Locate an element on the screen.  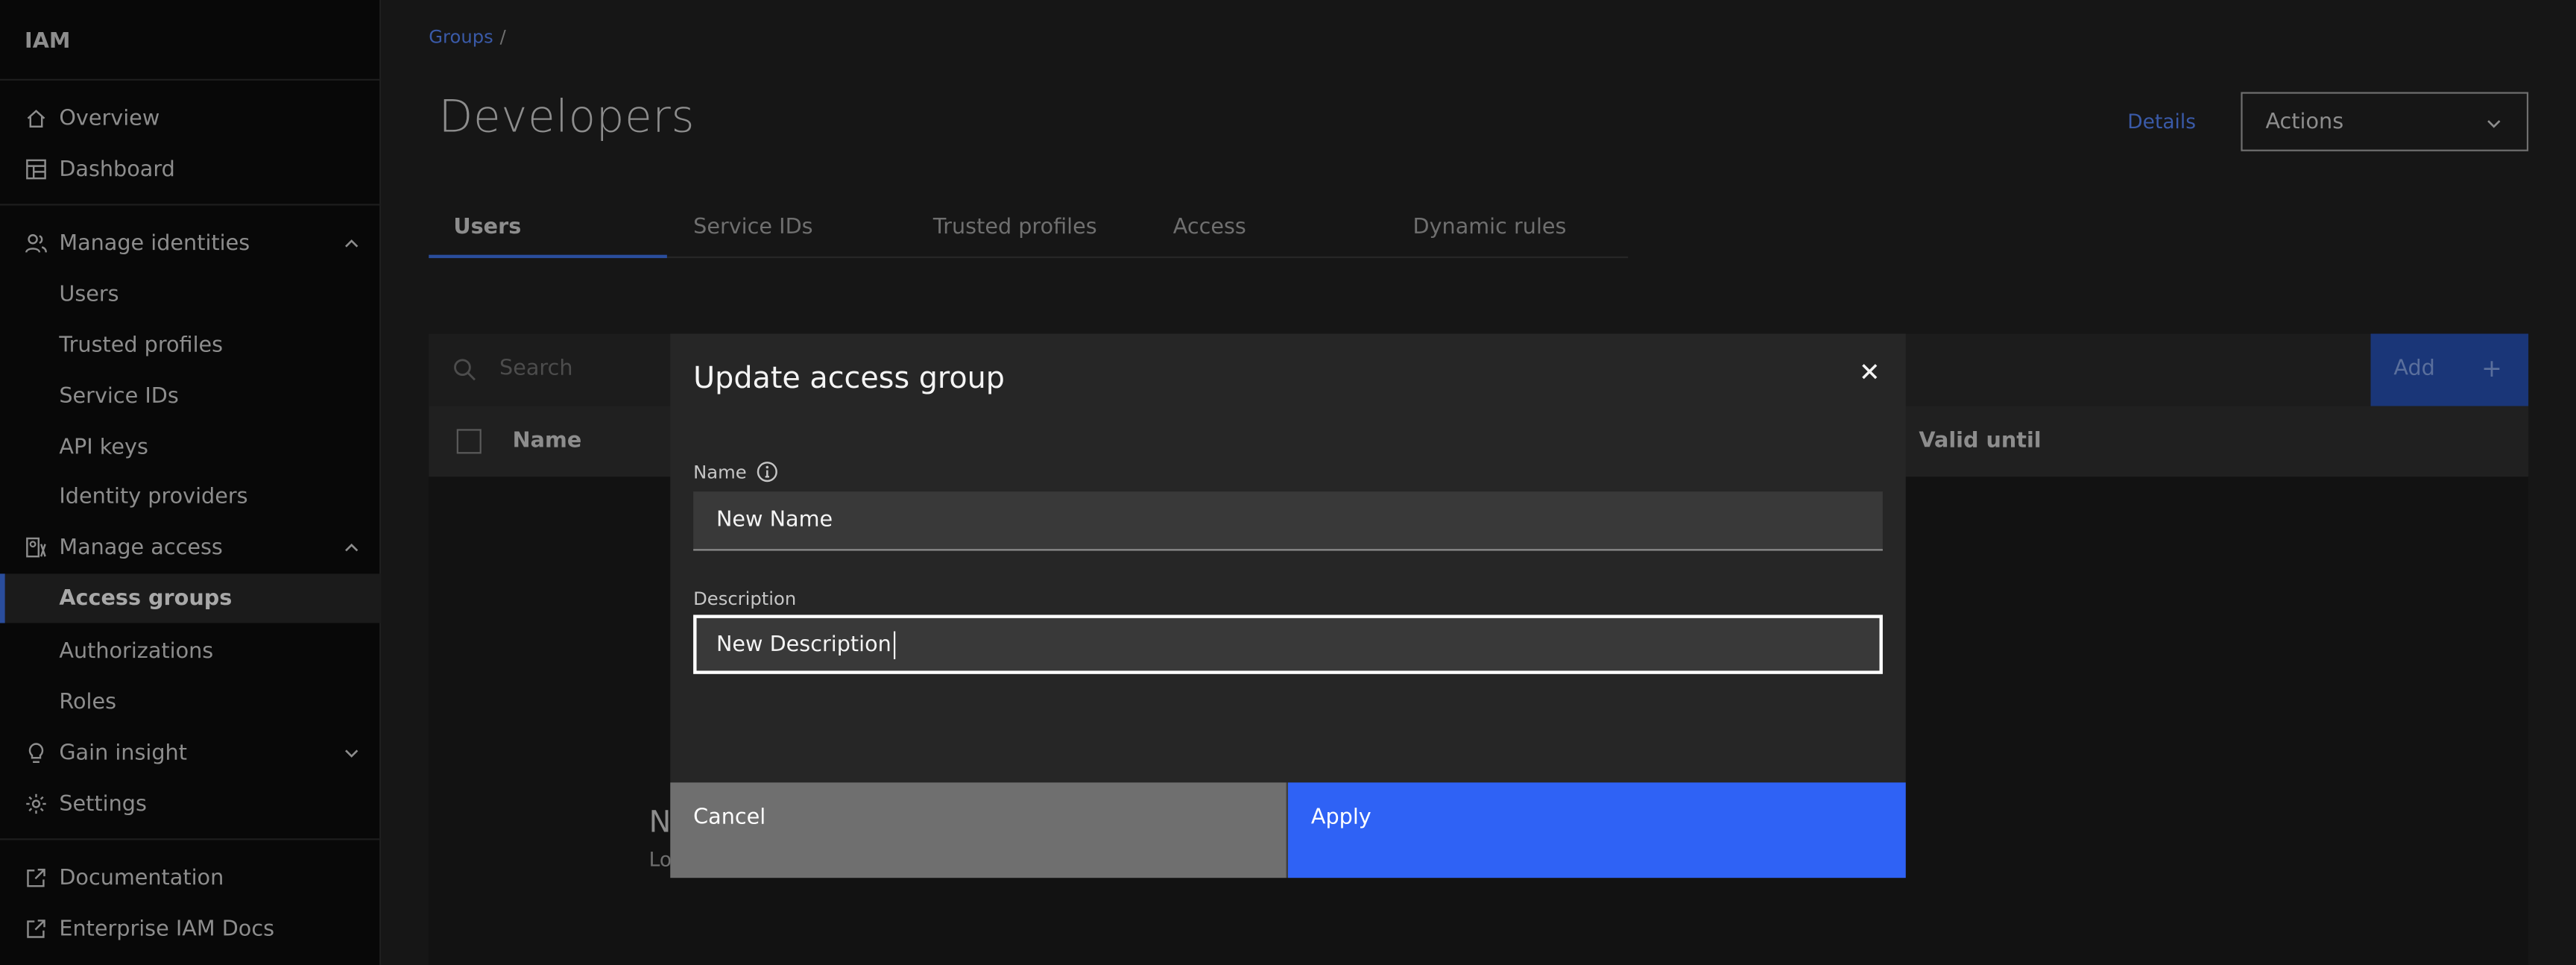
sidebar-item-manage-identities: Manage identities is located at coordinates (191, 244).